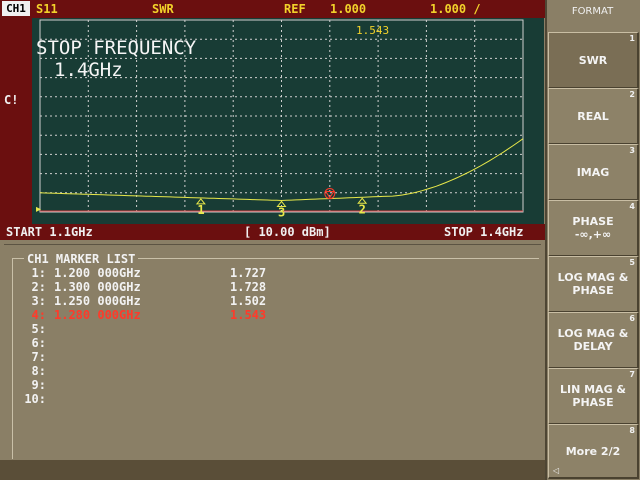  Describe the element at coordinates (592, 11) in the screenshot. I see `softkey-menu-title: FORMAT` at that location.